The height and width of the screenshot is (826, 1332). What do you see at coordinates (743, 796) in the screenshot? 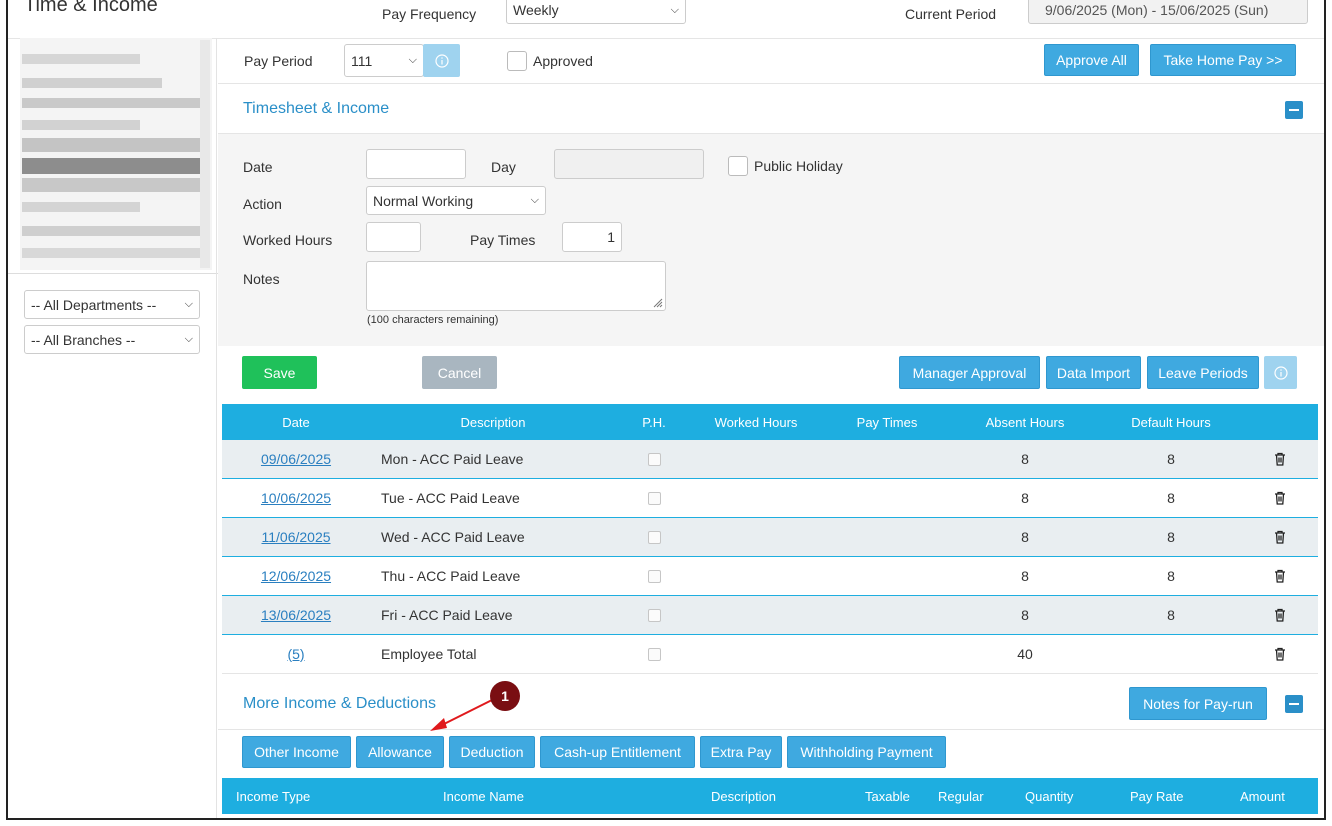
I see `col-income-description: Description` at bounding box center [743, 796].